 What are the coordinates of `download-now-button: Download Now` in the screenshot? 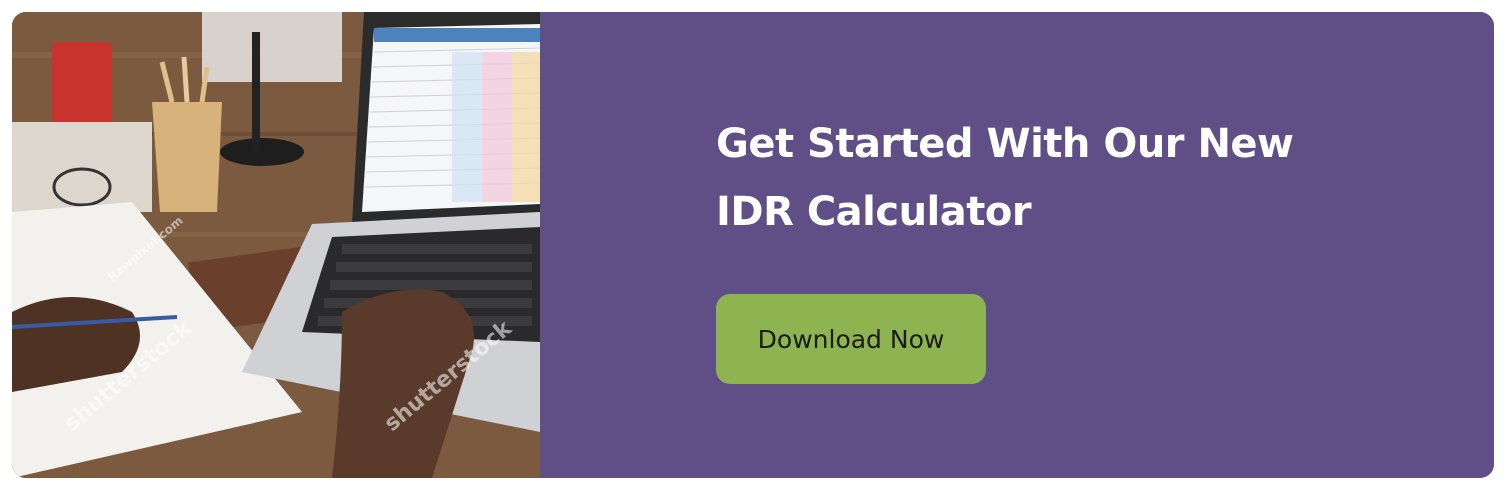 It's located at (851, 339).